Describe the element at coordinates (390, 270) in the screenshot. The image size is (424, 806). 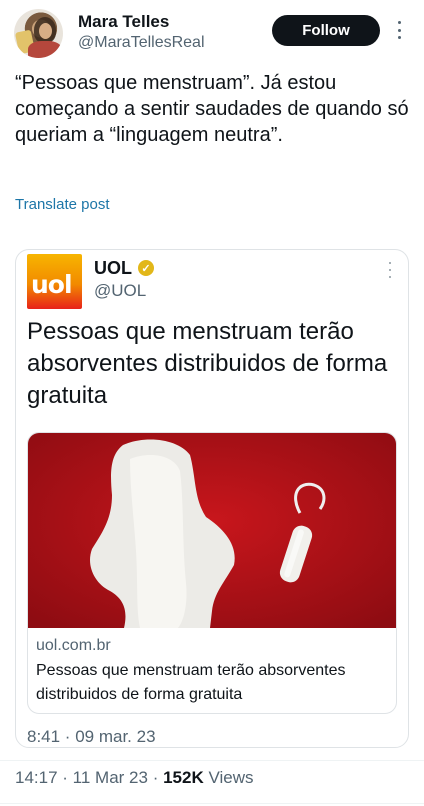
I see `quoted-more-icon` at that location.